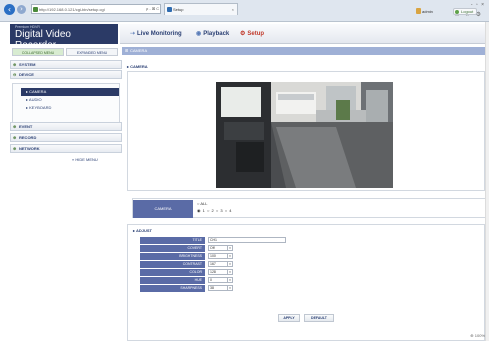  I want to click on color-select: 128 ▾, so click(220, 272).